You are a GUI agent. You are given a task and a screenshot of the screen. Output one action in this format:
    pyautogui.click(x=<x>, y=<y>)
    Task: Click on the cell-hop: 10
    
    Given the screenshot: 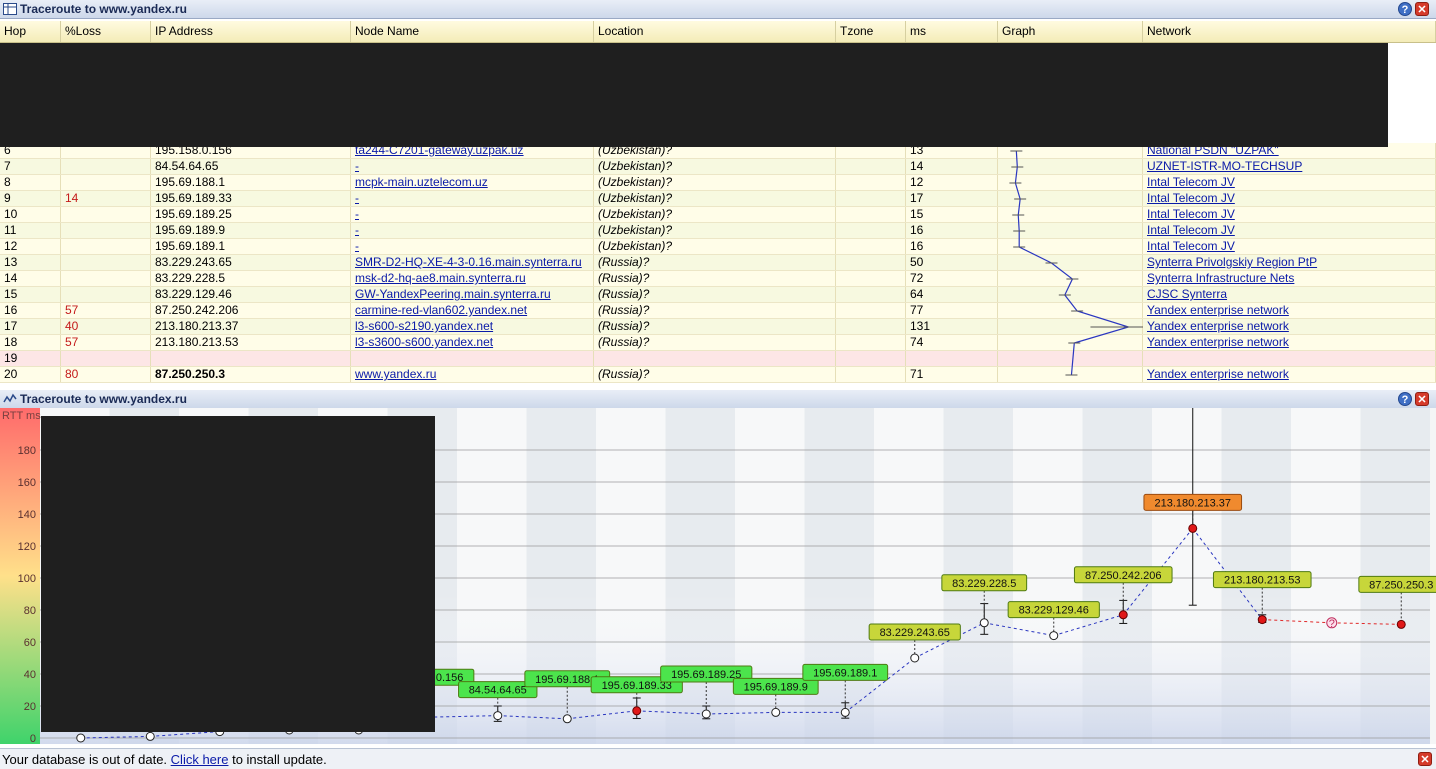 What is the action you would take?
    pyautogui.click(x=30, y=214)
    